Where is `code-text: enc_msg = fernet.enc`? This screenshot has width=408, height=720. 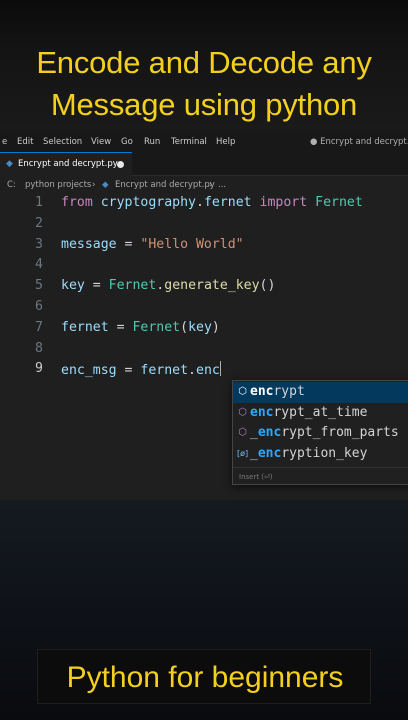 code-text: enc_msg = fernet.enc is located at coordinates (141, 369).